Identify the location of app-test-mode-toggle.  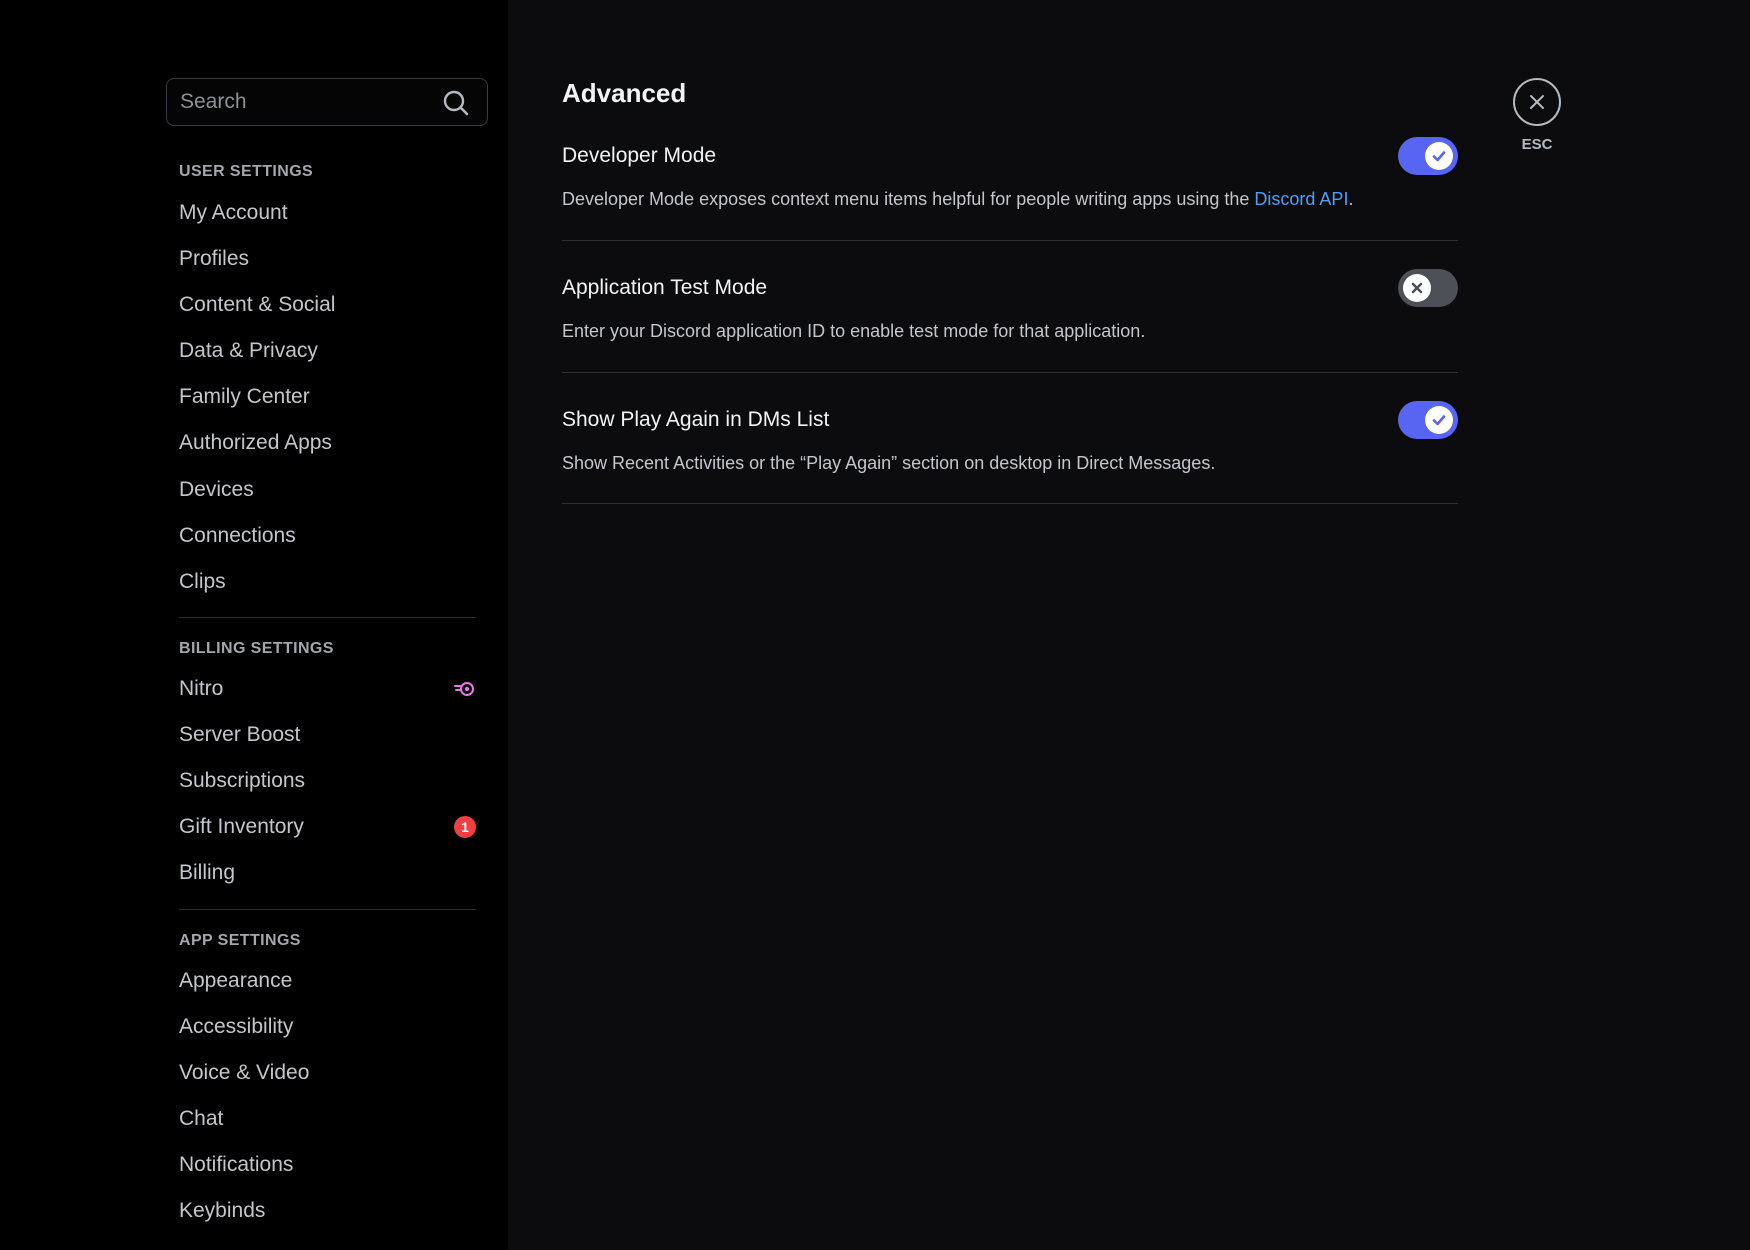
(1428, 288).